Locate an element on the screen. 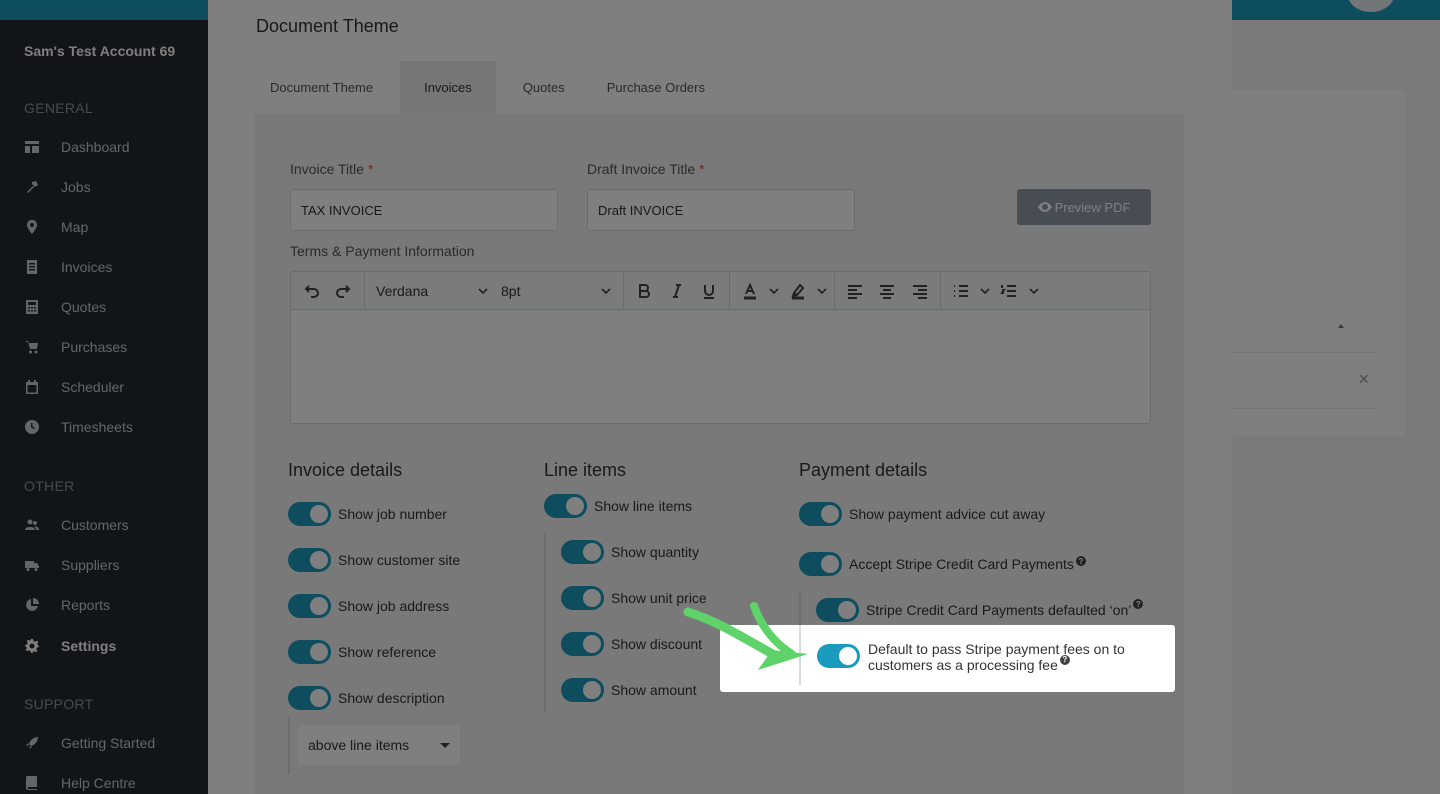 Image resolution: width=1440 pixels, height=794 pixels. text-color-icon is located at coordinates (750, 291).